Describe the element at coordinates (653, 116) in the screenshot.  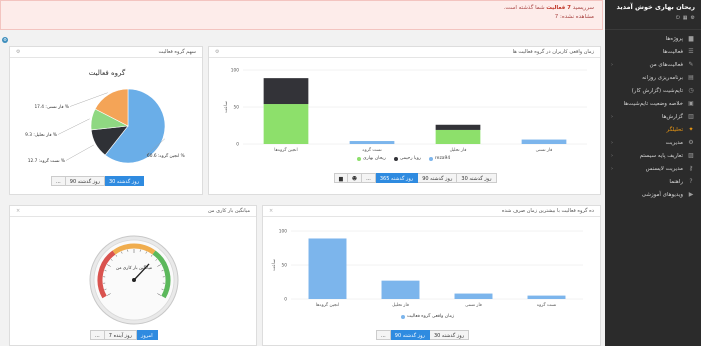
I see `sidebar-item: ▥ گزارش‌ها ‹` at that location.